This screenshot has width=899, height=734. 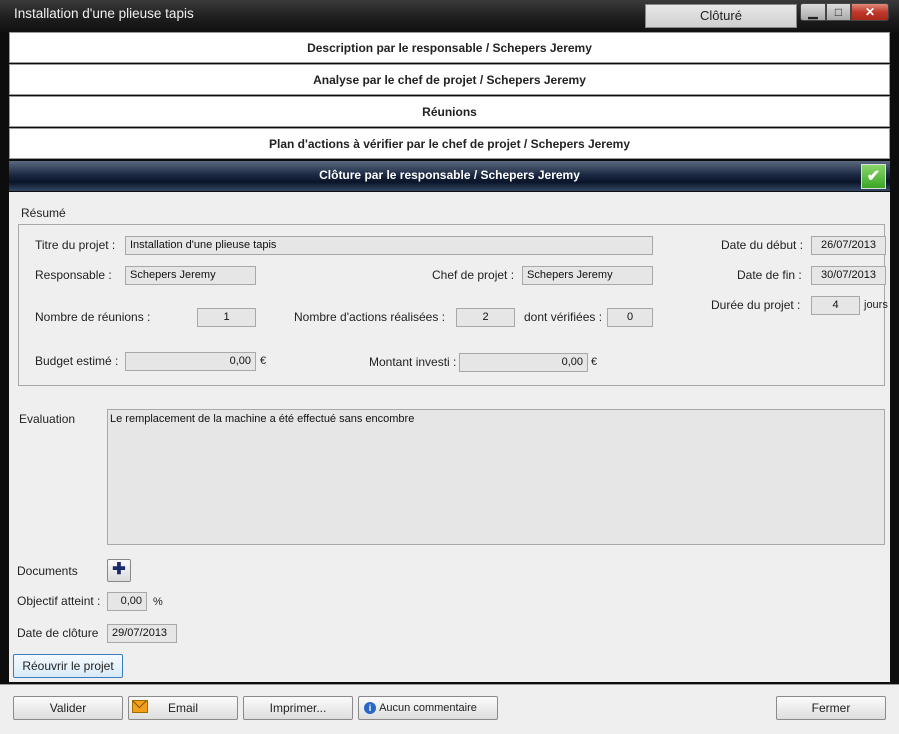 I want to click on date-fin-field: 30/07/2013, so click(x=848, y=275).